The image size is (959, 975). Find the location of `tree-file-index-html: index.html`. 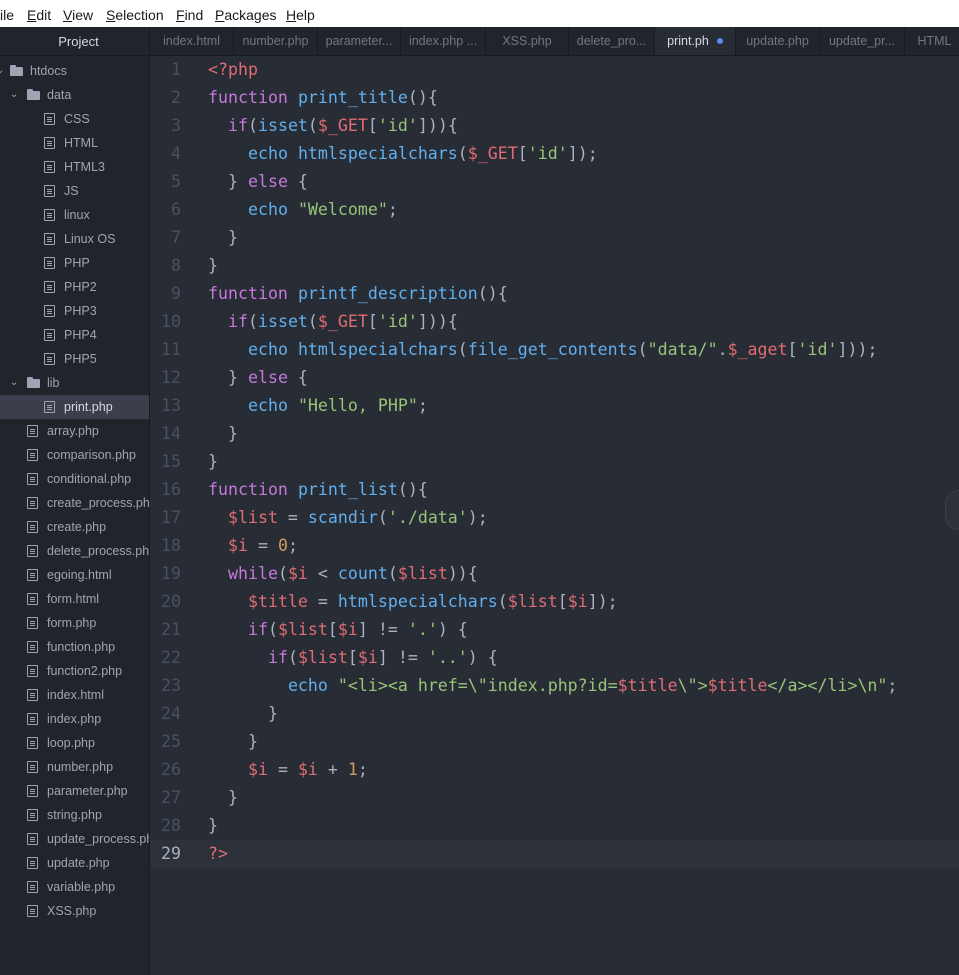

tree-file-index-html: index.html is located at coordinates (74, 695).